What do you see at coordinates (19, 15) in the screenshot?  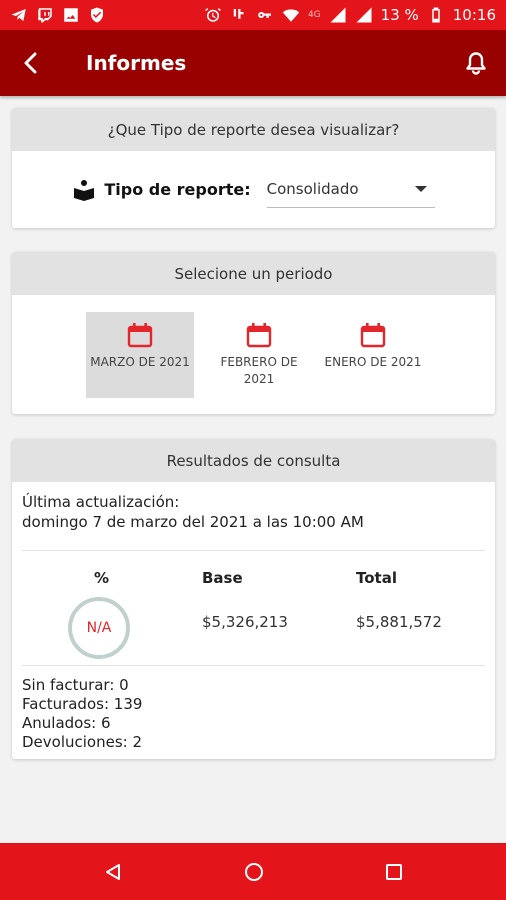 I see `telegram-icon` at bounding box center [19, 15].